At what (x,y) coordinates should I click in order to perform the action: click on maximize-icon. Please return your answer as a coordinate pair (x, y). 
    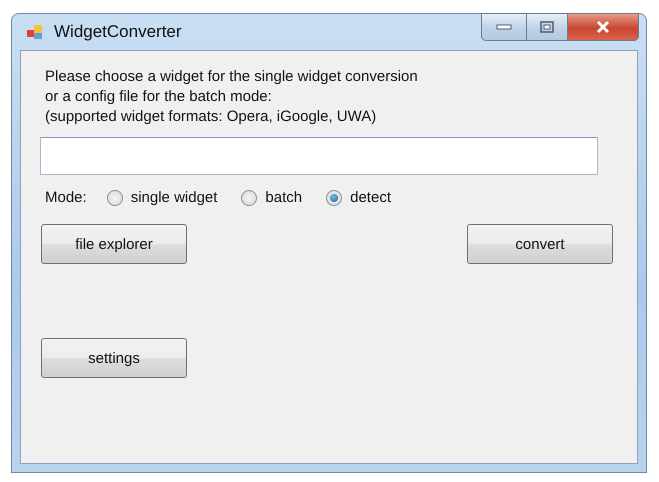
    Looking at the image, I should click on (547, 27).